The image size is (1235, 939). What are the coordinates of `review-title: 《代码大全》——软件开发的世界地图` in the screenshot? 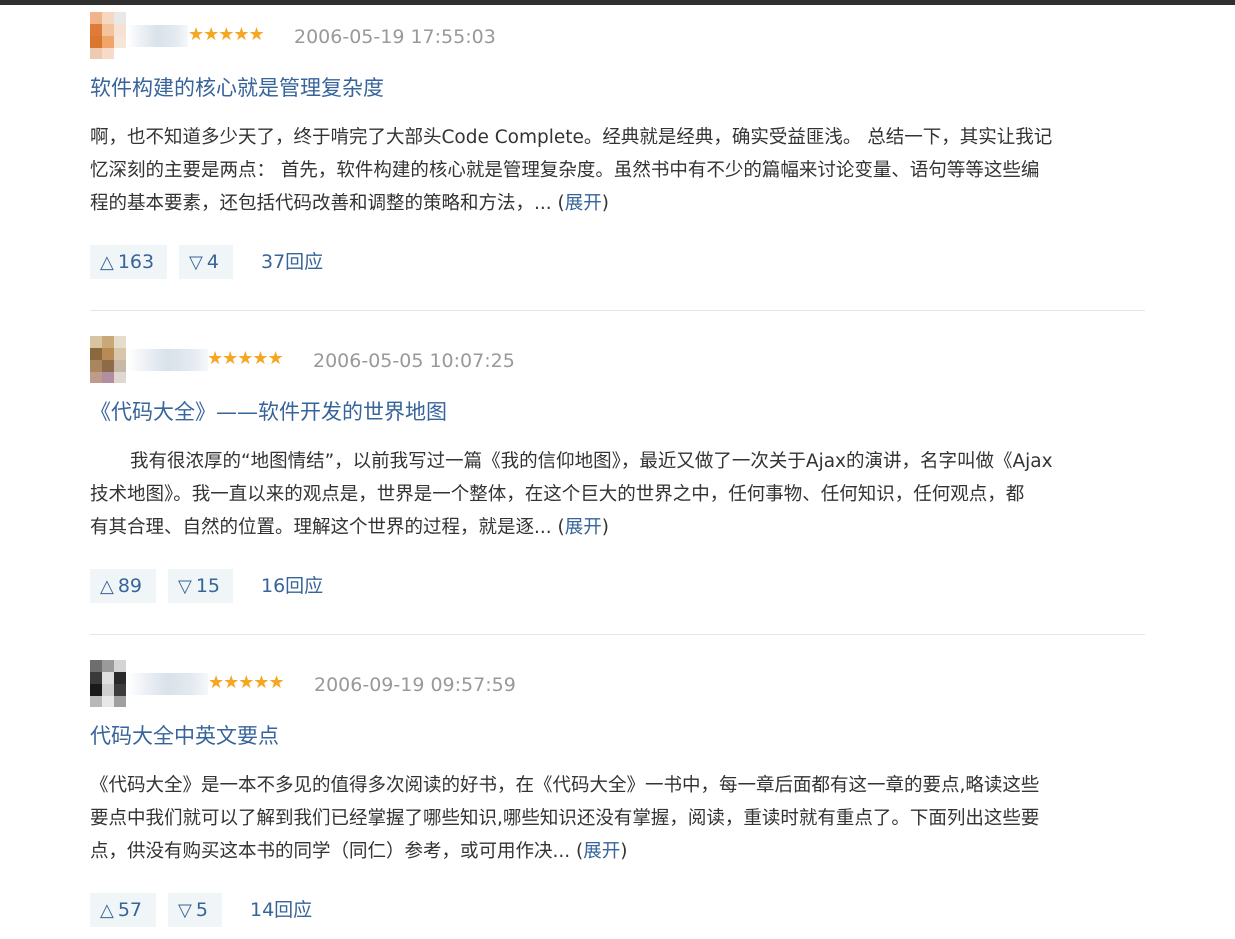 It's located at (617, 412).